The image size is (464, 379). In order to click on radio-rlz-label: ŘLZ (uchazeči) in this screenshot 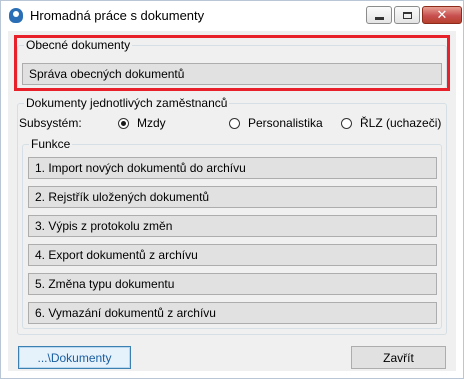, I will do `click(401, 123)`.